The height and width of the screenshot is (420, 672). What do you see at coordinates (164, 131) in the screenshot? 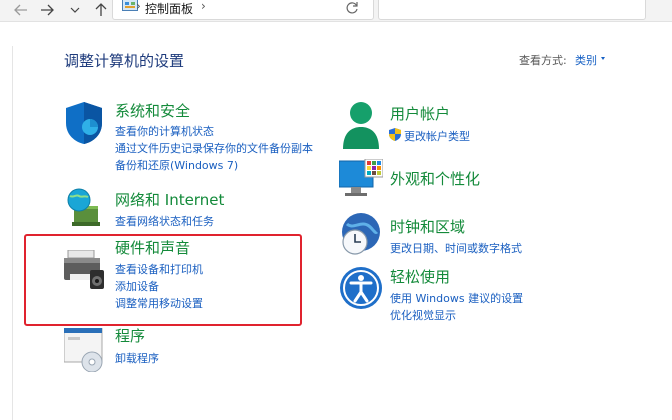
I see `link-view-computer-status: 查看你的计算机状态` at bounding box center [164, 131].